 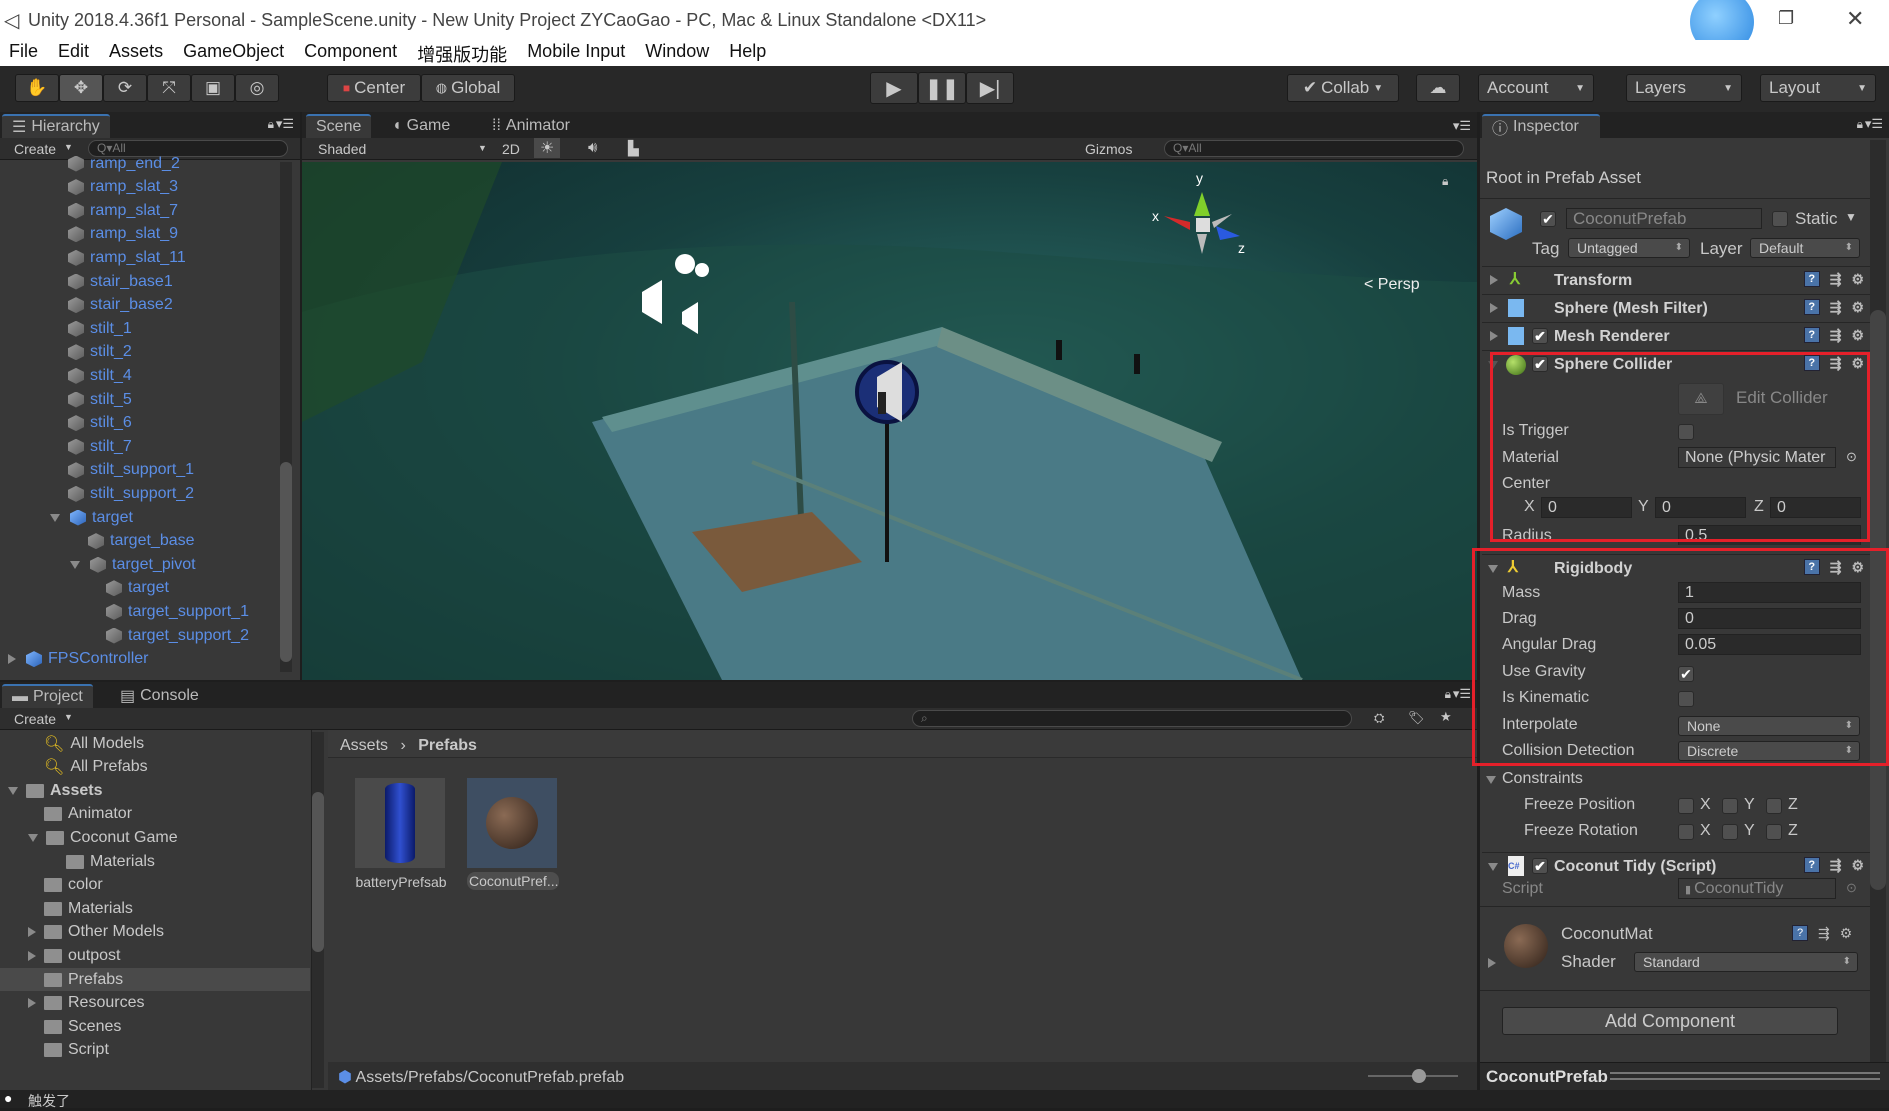 What do you see at coordinates (35, 719) in the screenshot?
I see `create-dropdown: Create` at bounding box center [35, 719].